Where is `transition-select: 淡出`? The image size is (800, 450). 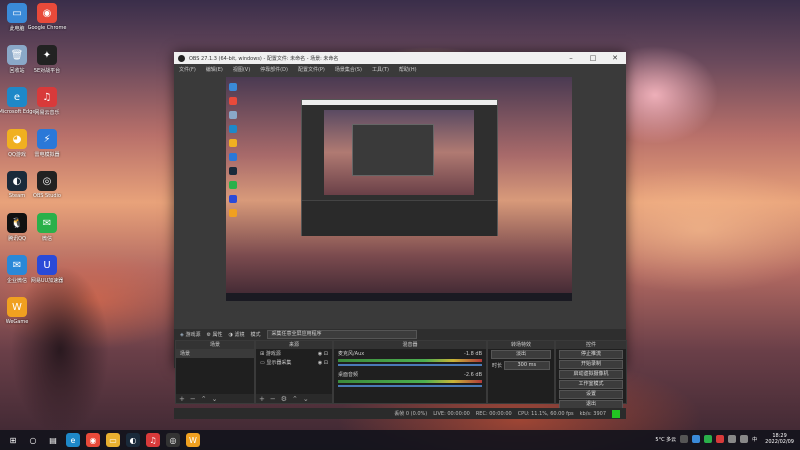
transition-select: 淡出 is located at coordinates (521, 354).